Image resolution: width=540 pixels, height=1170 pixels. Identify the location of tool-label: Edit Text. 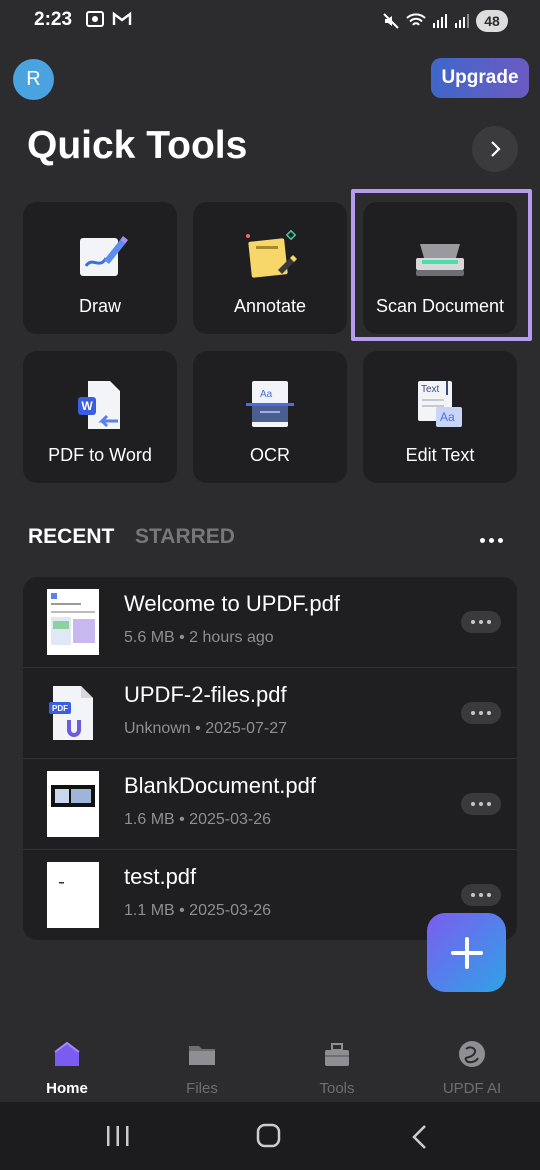
(440, 455).